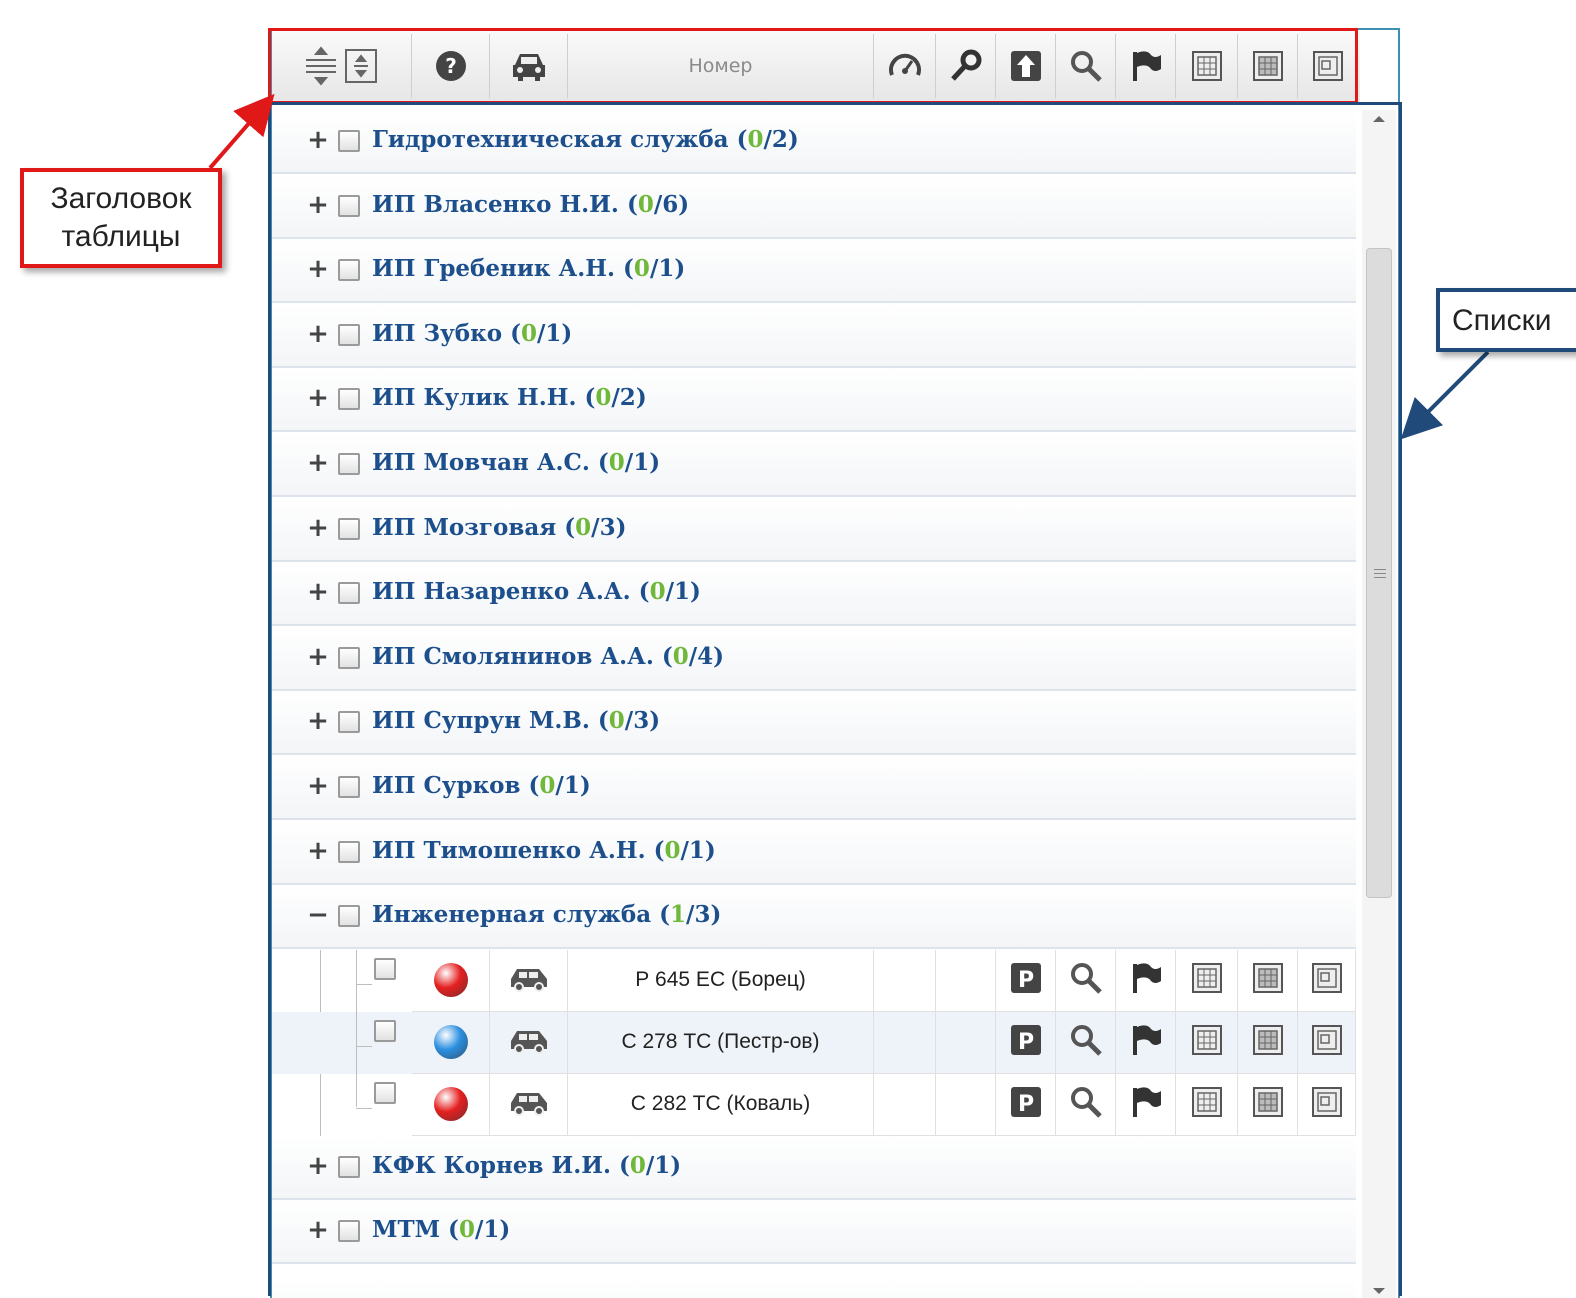 This screenshot has width=1576, height=1298. What do you see at coordinates (241, 131) in the screenshot?
I see `header-callout-arrow` at bounding box center [241, 131].